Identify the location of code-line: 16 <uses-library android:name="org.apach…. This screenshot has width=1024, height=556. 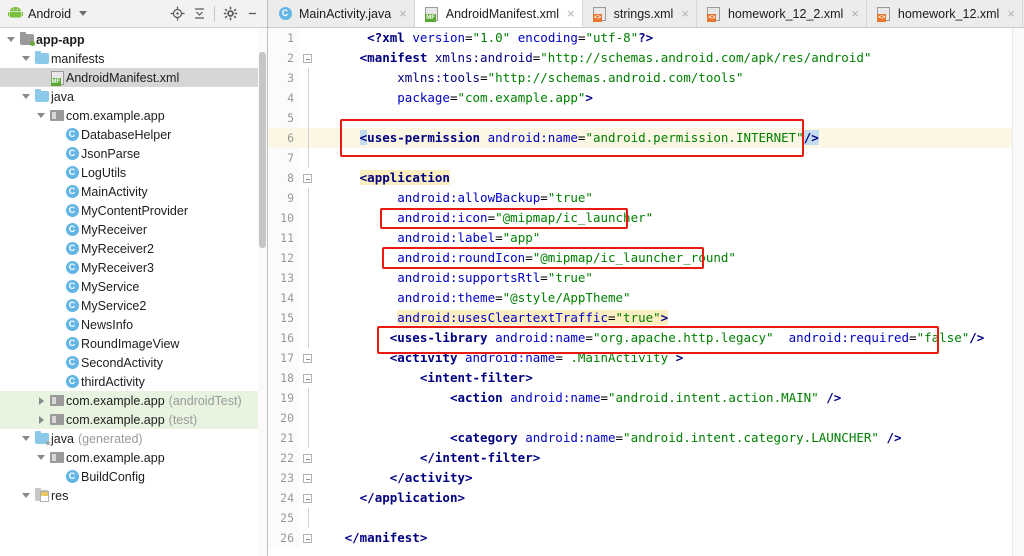
(646, 338).